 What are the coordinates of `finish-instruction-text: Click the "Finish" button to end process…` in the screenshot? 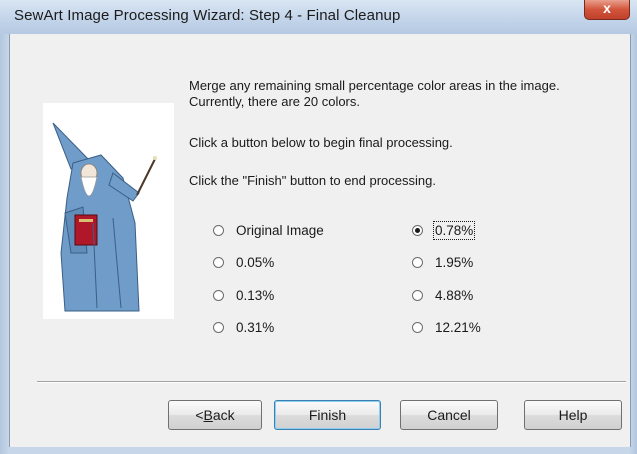 It's located at (312, 180).